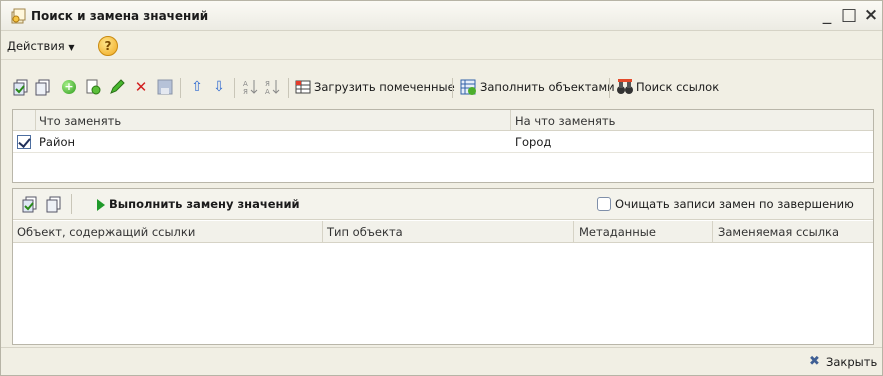 Image resolution: width=883 pixels, height=376 pixels. I want to click on help-button: ?, so click(108, 46).